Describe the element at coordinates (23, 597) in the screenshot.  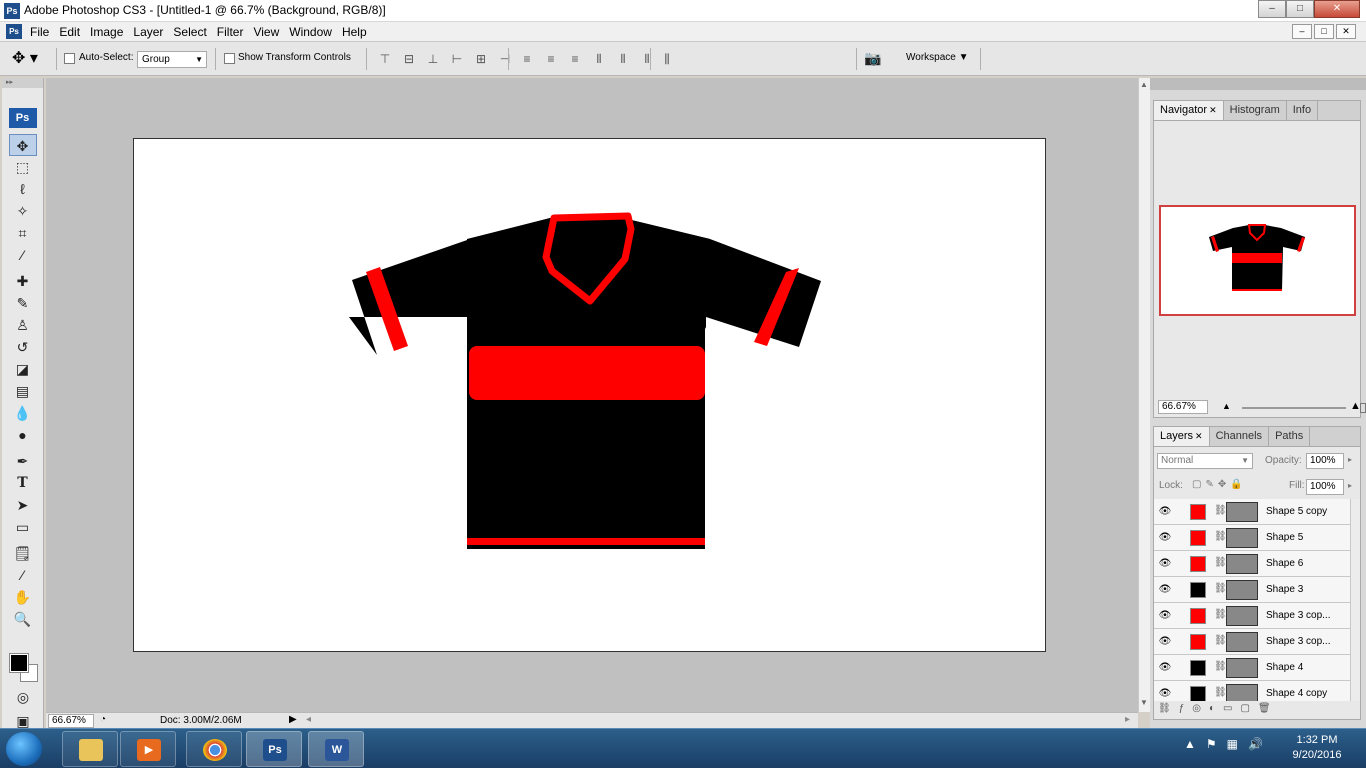
I see `hand-tool-icon: ✋` at that location.